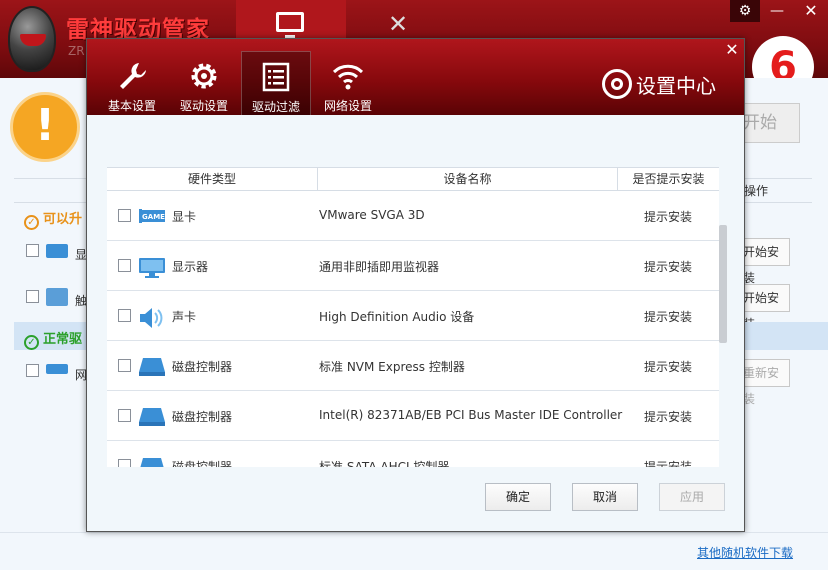 The image size is (828, 570). I want to click on network-card-icon, so click(57, 369).